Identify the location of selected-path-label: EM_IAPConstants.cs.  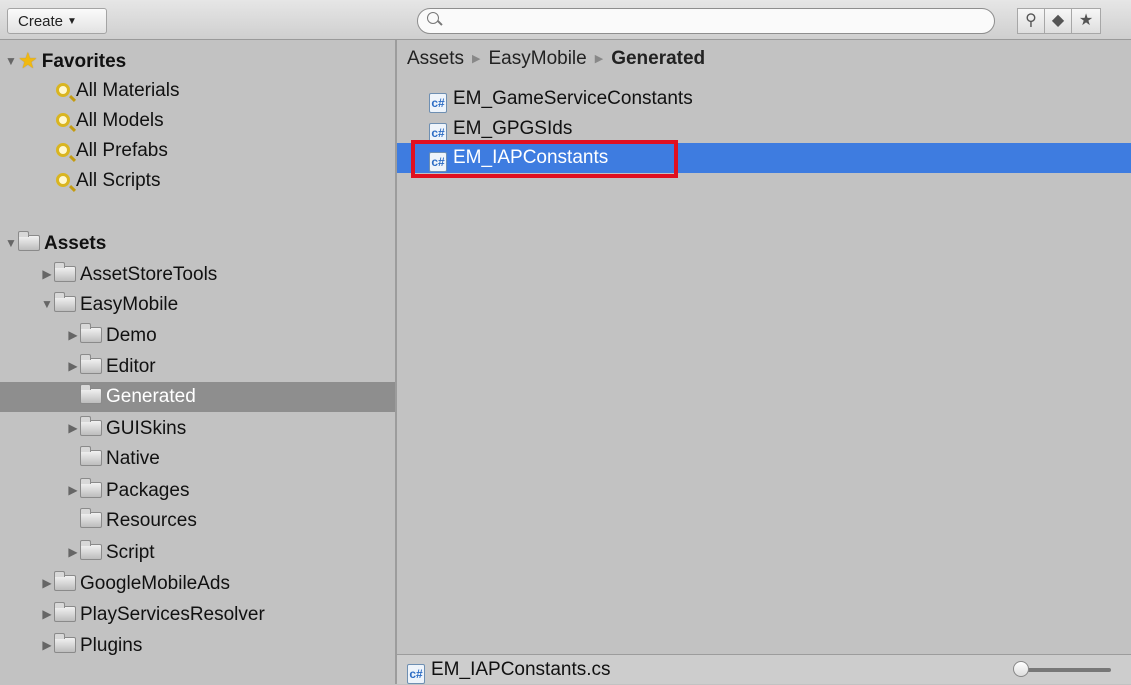
(521, 669).